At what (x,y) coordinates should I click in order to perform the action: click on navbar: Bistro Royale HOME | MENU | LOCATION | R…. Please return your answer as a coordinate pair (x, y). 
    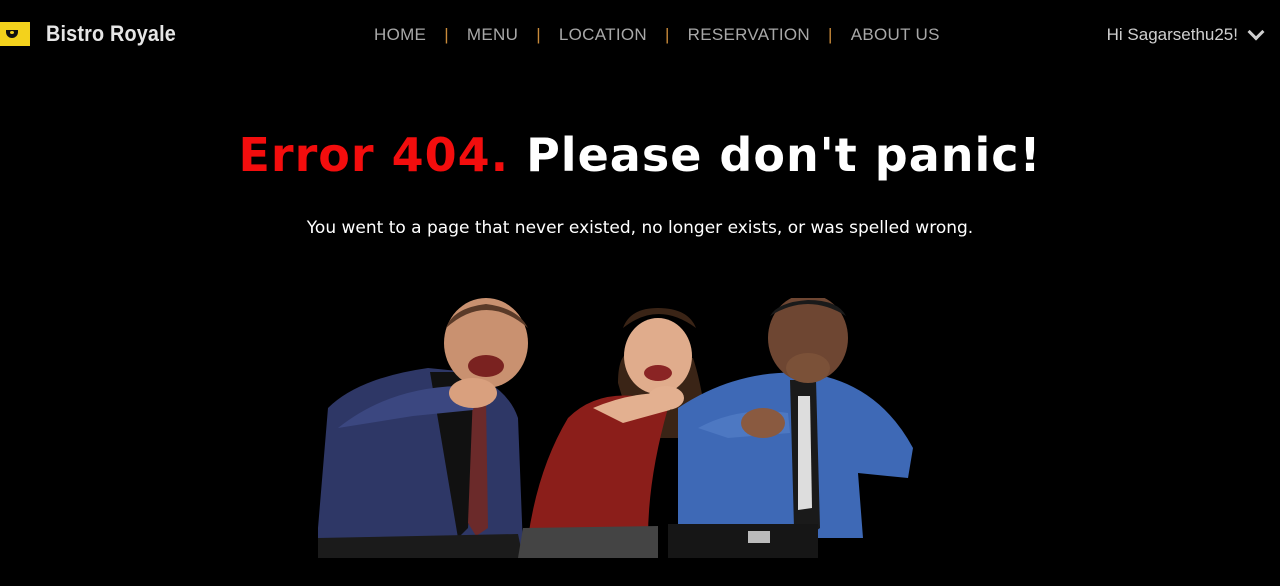
    Looking at the image, I should click on (640, 35).